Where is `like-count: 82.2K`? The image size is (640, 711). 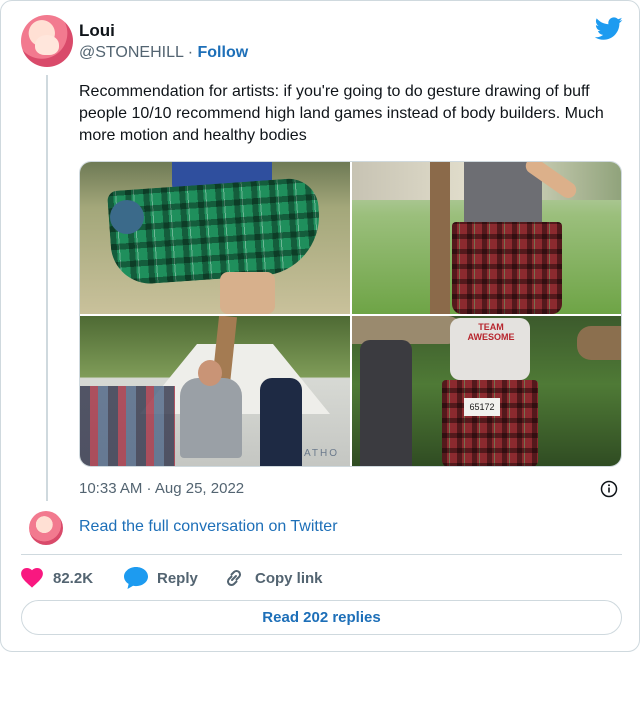
like-count: 82.2K is located at coordinates (73, 578).